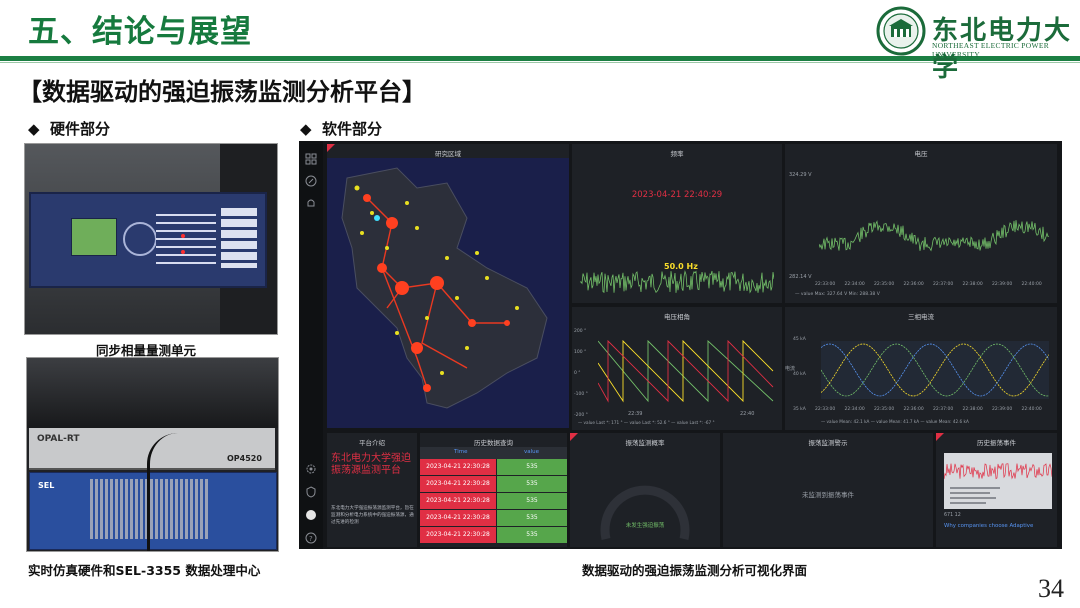 This screenshot has width=1080, height=608. I want to click on axis-tick-label: 200 °, so click(580, 331).